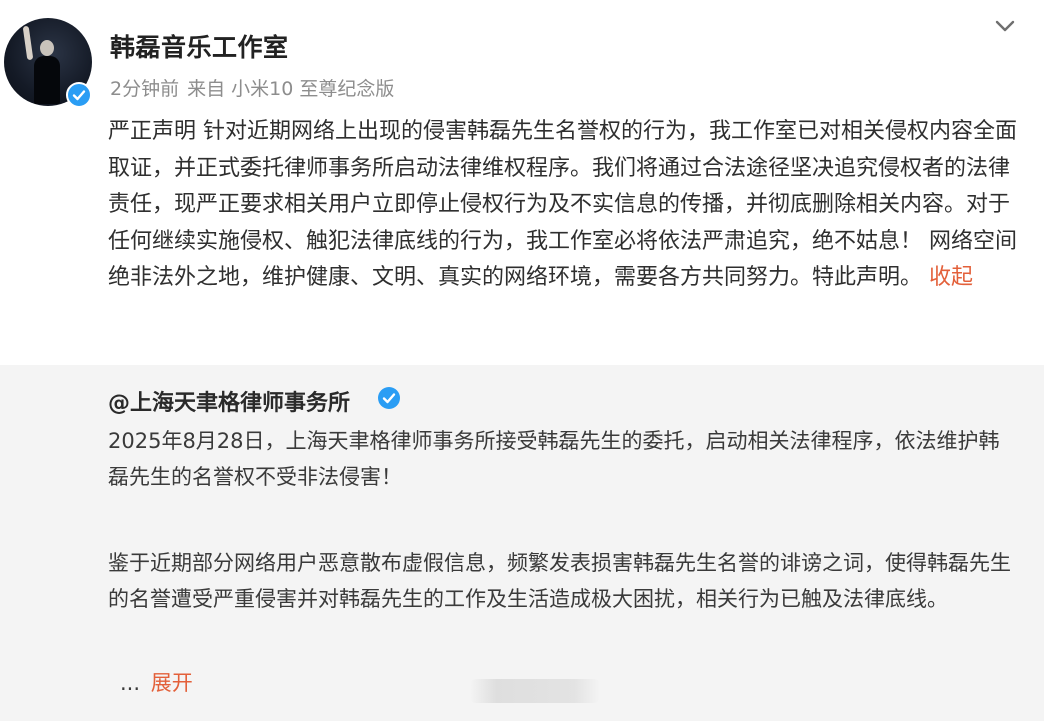  I want to click on blurred-watermark, so click(535, 691).